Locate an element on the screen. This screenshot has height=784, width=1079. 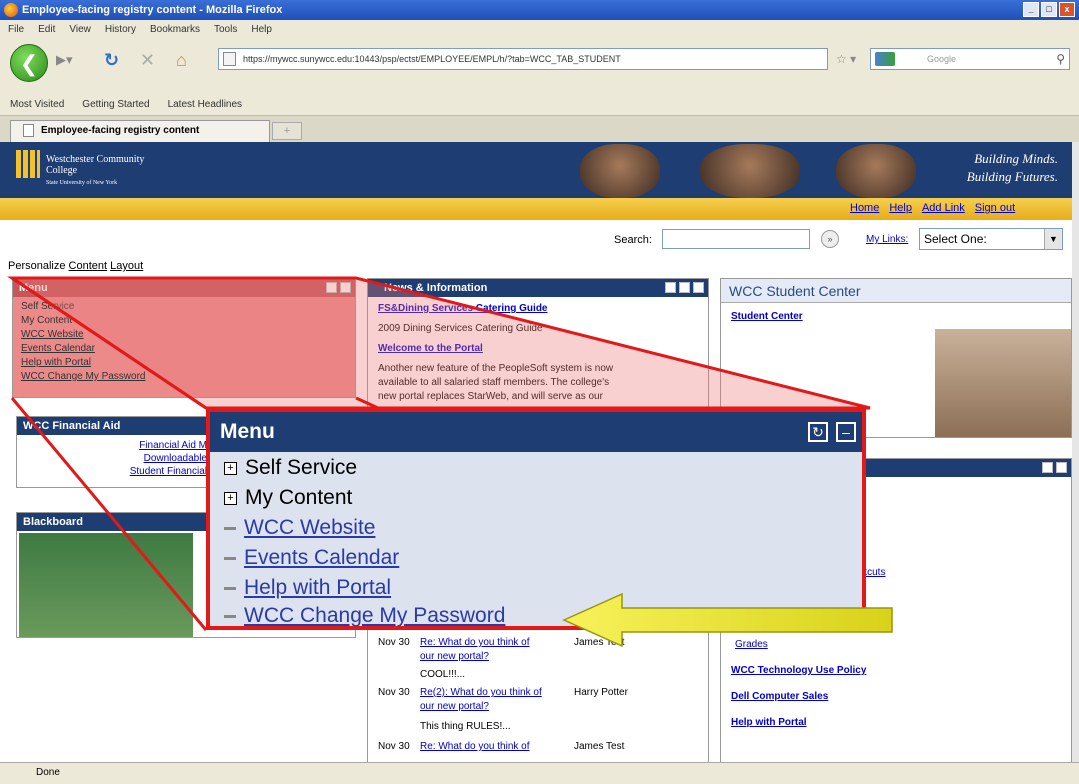
menu-file: File is located at coordinates (16, 29).